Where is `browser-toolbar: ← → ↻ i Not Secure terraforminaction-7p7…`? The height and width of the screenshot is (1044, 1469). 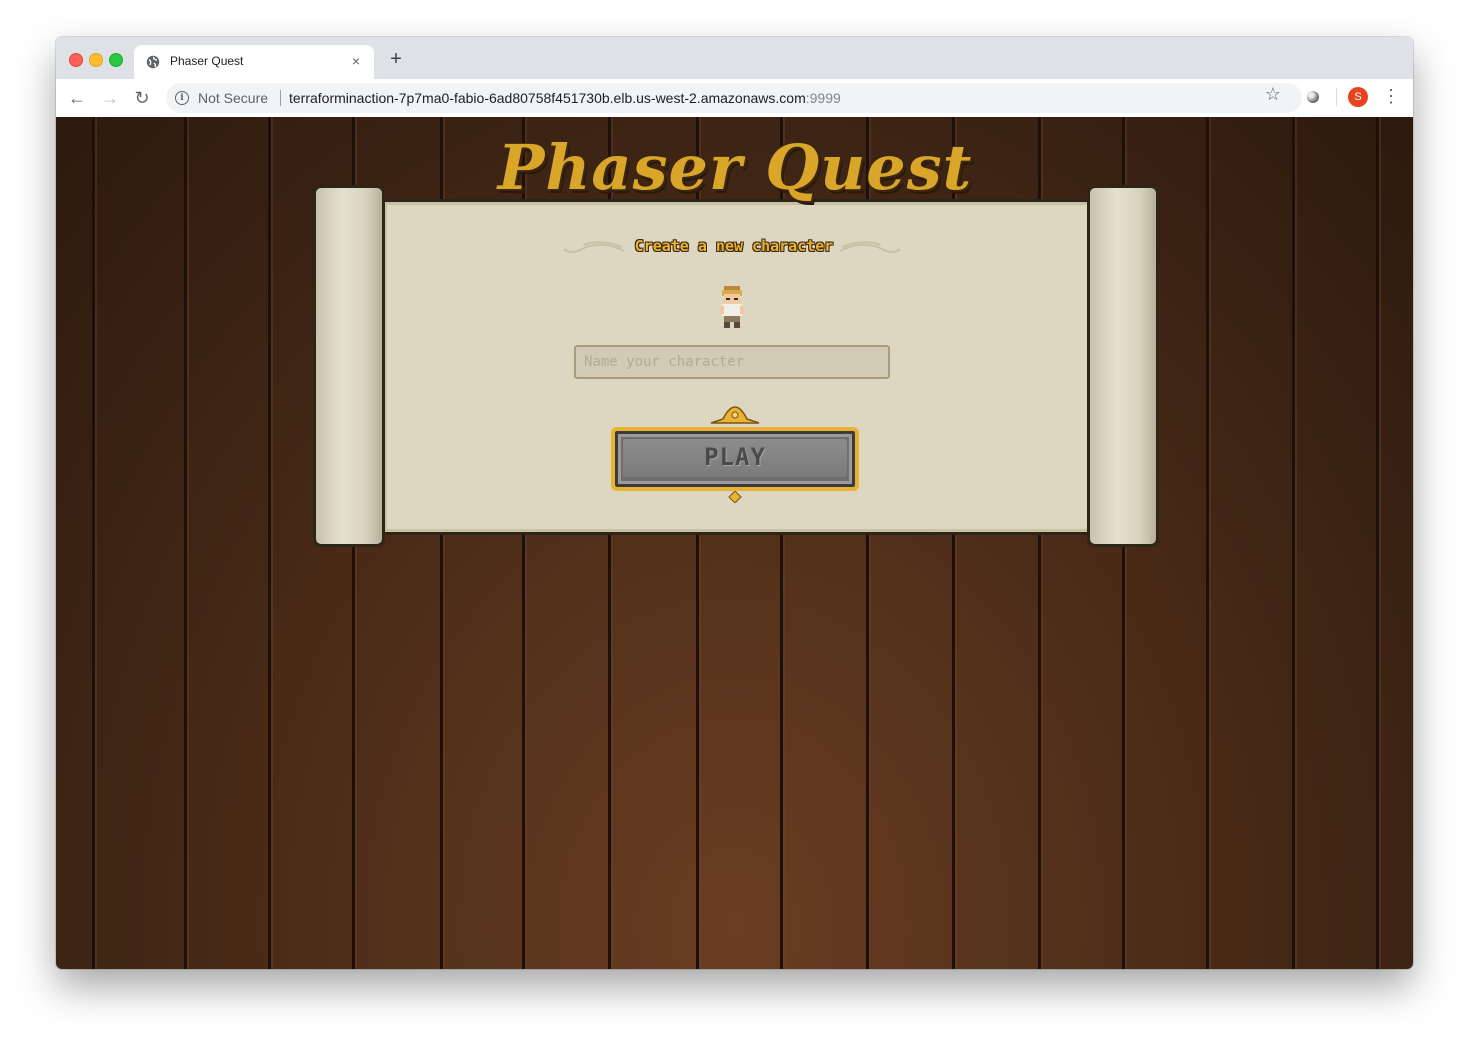
browser-toolbar: ← → ↻ i Not Secure terraforminaction-7p7… is located at coordinates (734, 98).